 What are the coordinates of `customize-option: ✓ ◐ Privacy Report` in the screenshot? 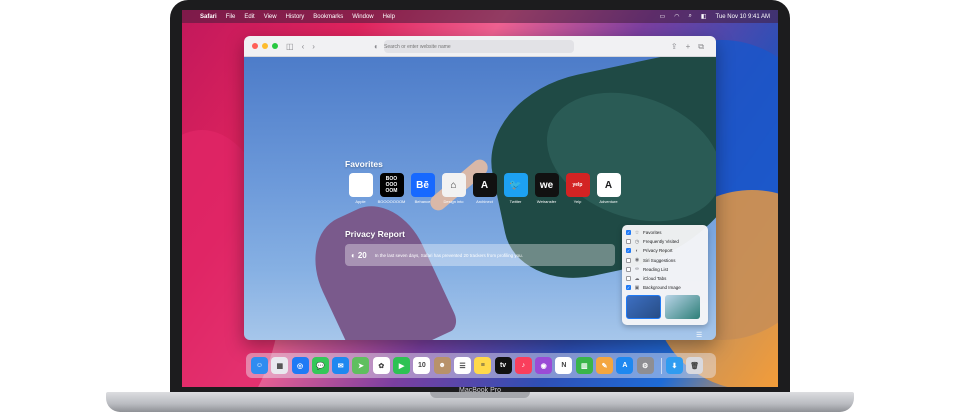 It's located at (665, 250).